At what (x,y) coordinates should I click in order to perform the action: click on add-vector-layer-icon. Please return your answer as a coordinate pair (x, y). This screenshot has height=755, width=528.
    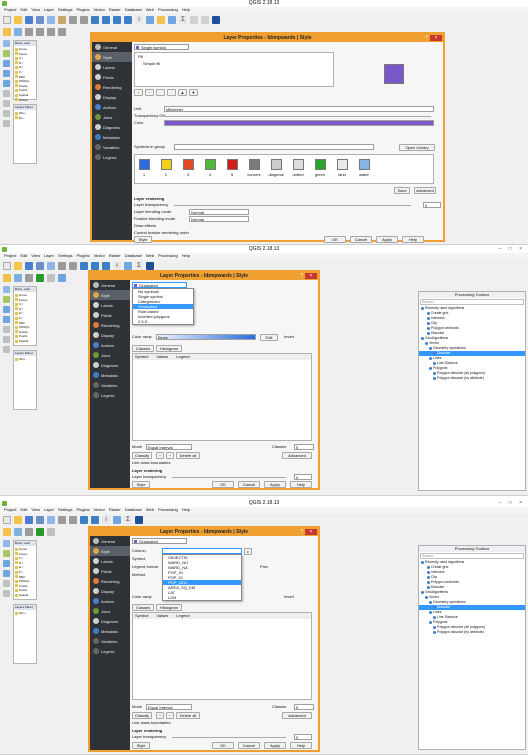
    Looking at the image, I should click on (6, 43).